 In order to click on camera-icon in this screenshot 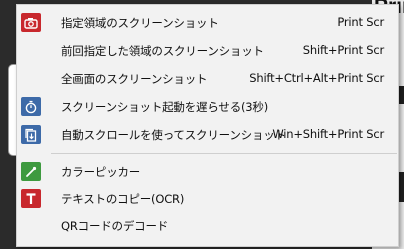, I will do `click(31, 22)`.